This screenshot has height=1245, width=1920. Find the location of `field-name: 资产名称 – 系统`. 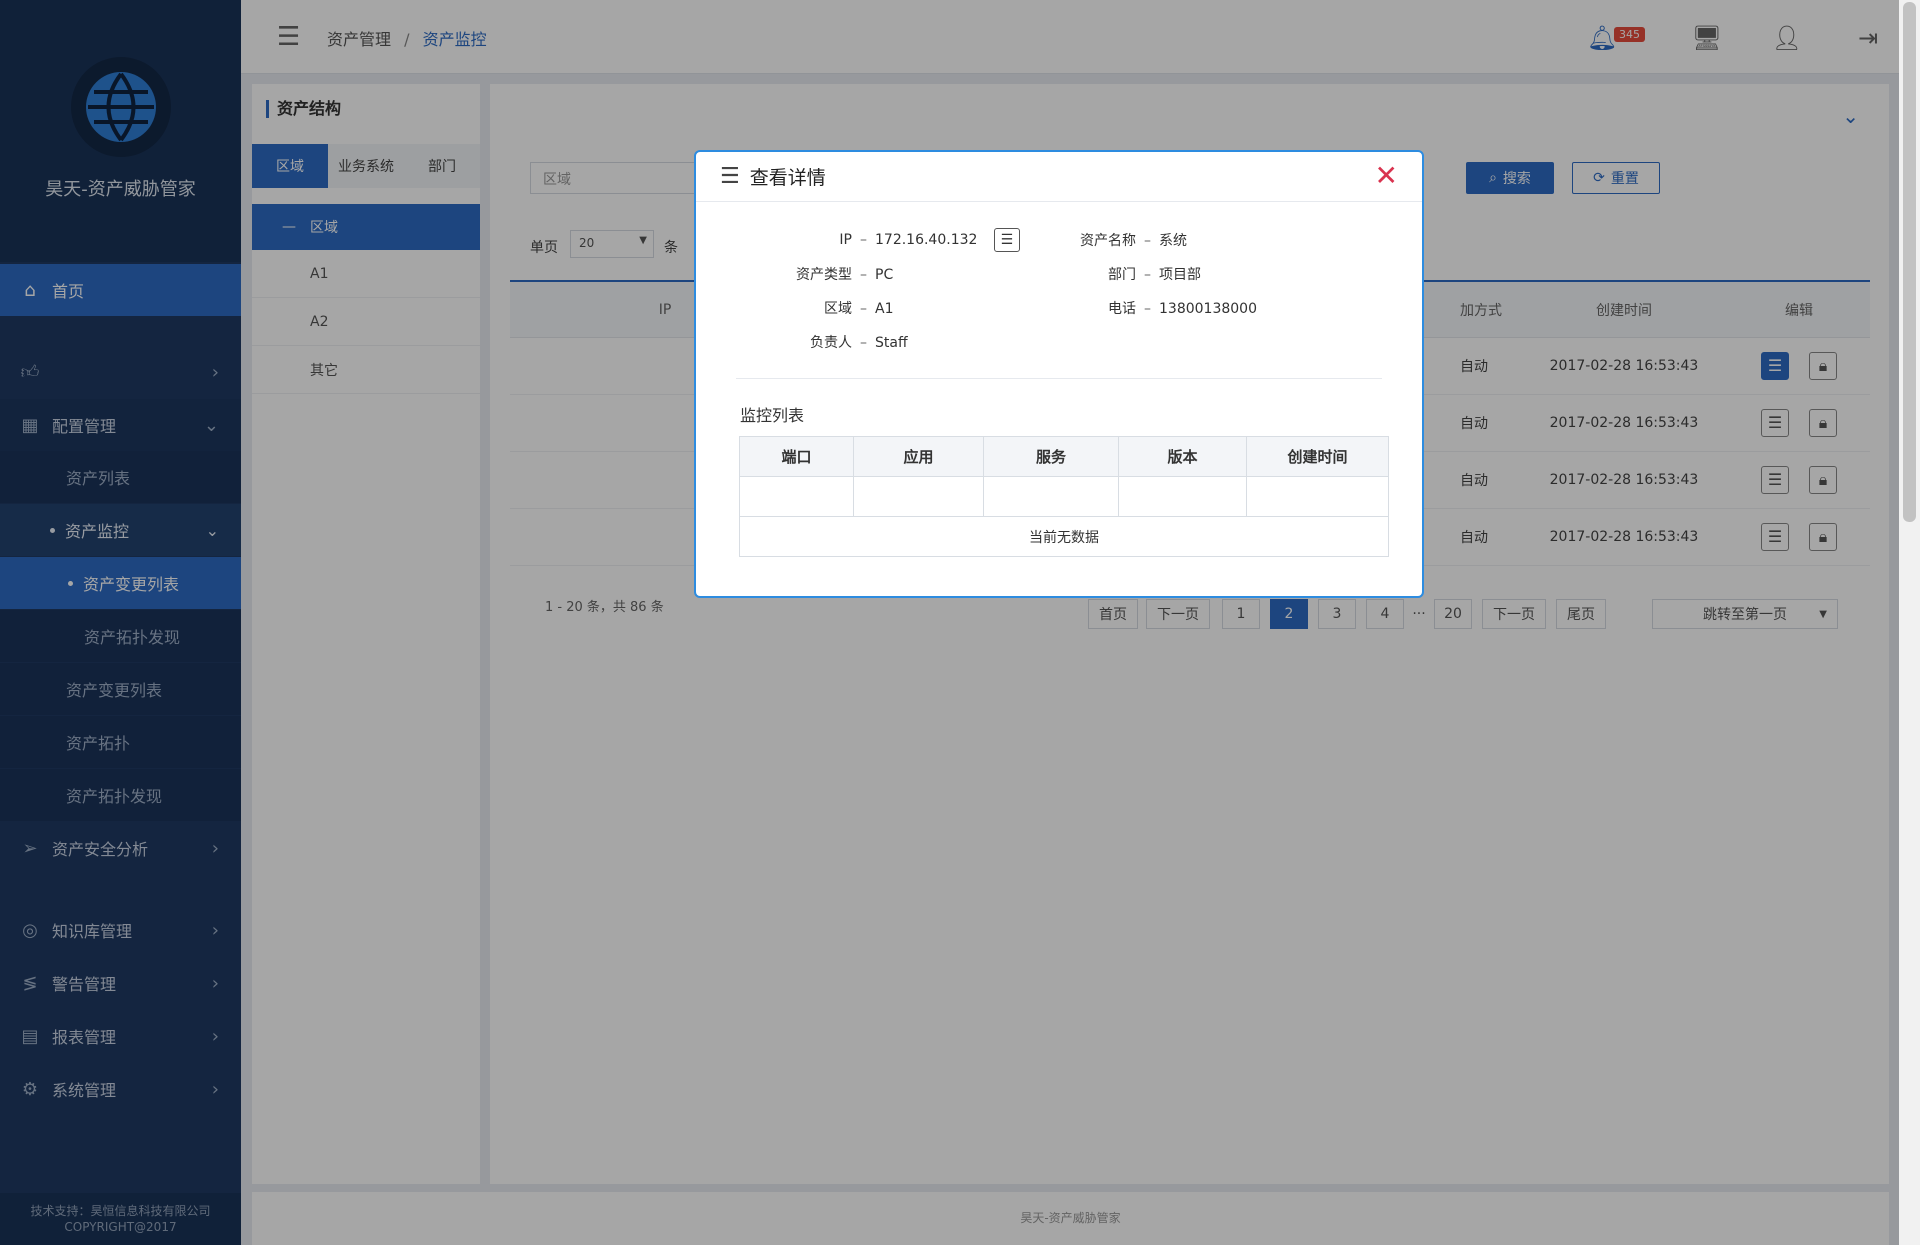

field-name: 资产名称 – 系统 is located at coordinates (1121, 240).